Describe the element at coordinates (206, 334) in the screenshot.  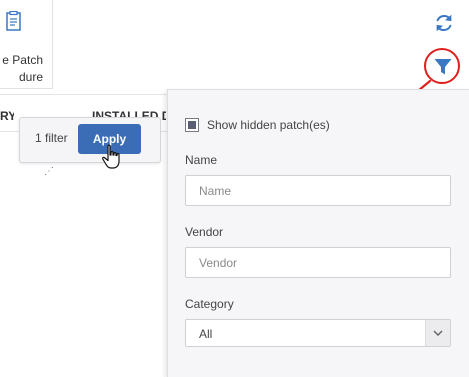
I see `category-selected-value: All` at that location.